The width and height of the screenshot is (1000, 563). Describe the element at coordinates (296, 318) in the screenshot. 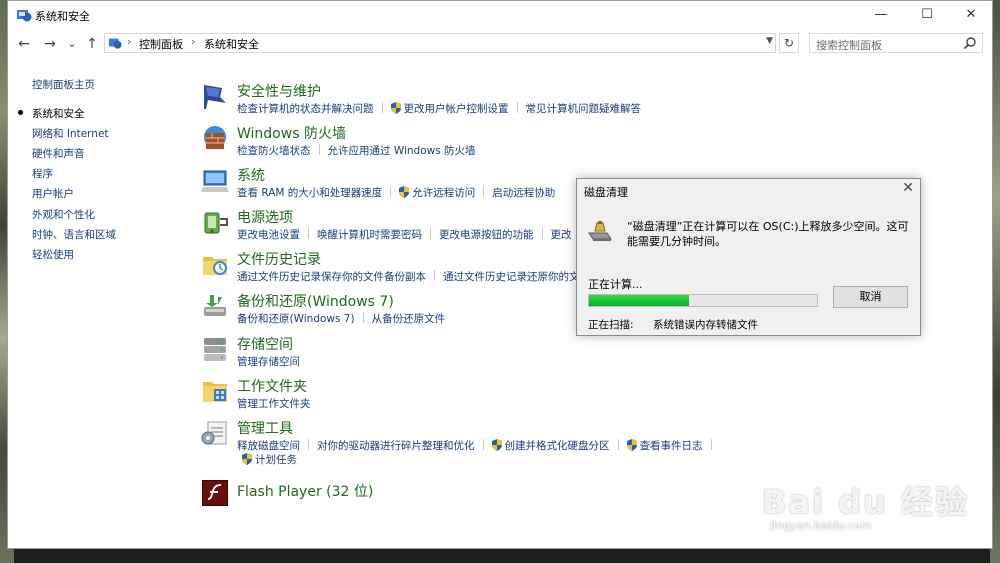

I see `link-backup-restore: 备份和还原(Windows 7)` at that location.